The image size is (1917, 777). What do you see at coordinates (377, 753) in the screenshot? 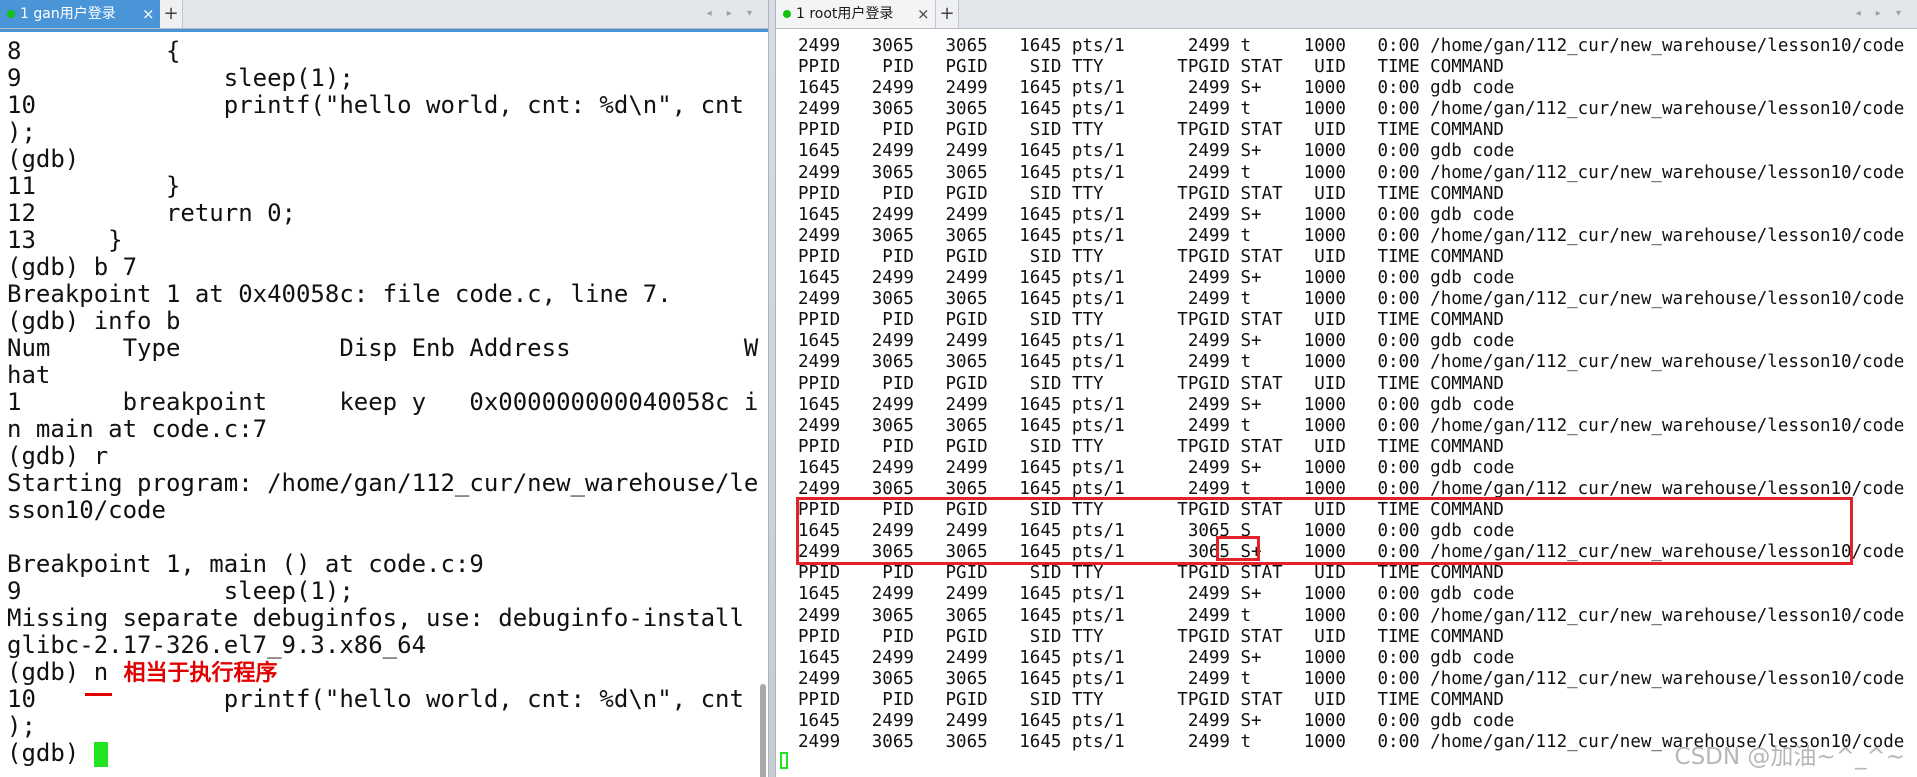
I see `gdb-final-prompt-line: (gdb)` at bounding box center [377, 753].